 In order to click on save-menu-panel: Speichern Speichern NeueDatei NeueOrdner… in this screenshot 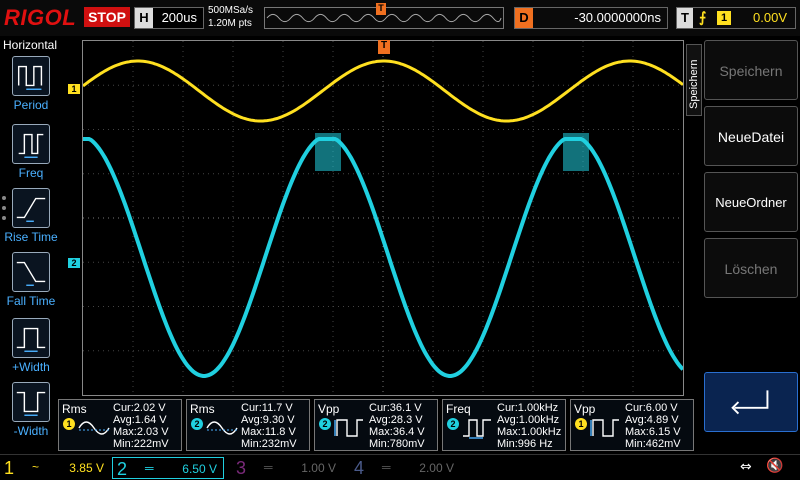, I will do `click(743, 245)`.